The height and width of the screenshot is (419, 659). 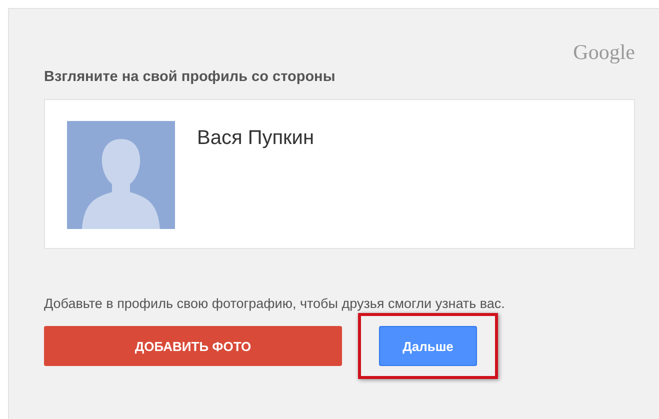 I want to click on action-button: Дальше, so click(x=428, y=346).